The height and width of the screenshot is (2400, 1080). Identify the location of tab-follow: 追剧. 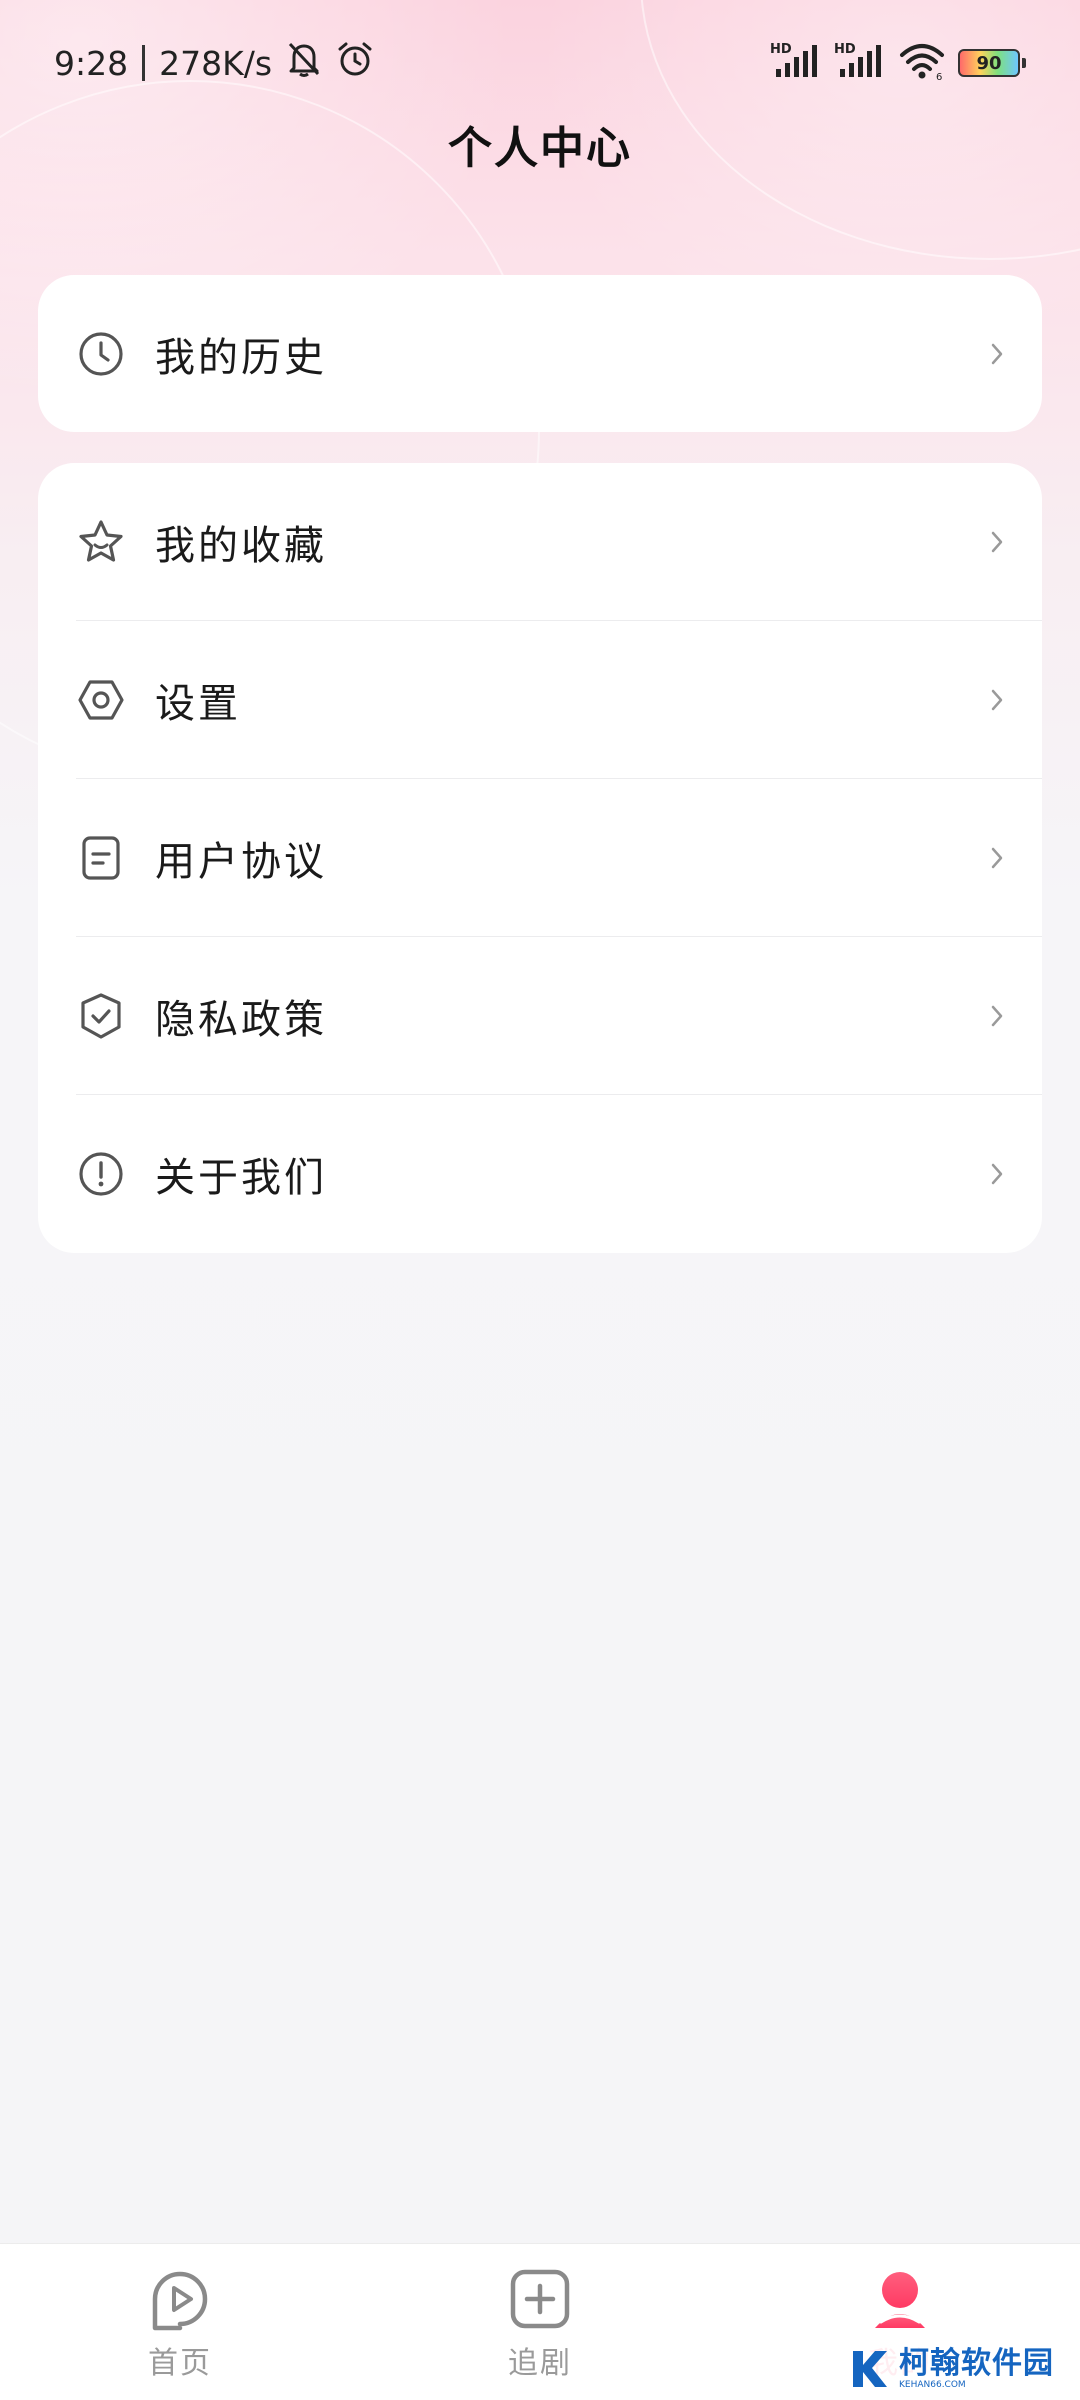
(540, 2331).